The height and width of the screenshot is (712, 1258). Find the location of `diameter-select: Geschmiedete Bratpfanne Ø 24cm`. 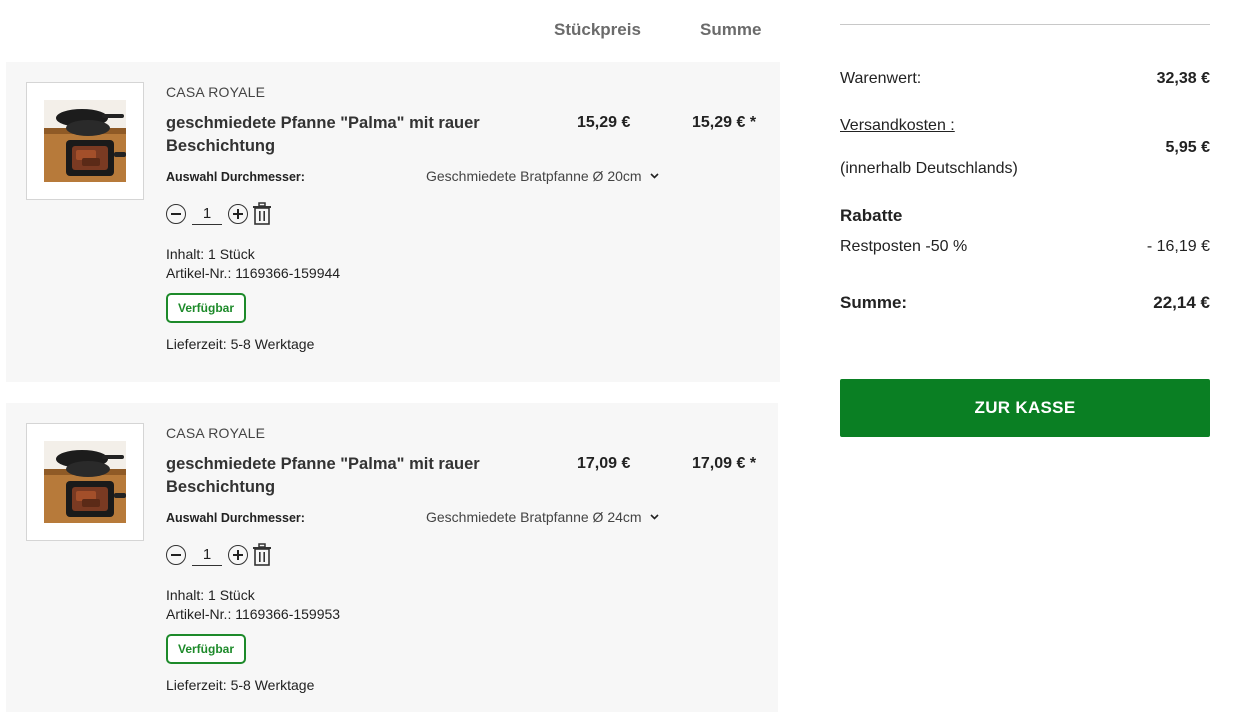

diameter-select: Geschmiedete Bratpfanne Ø 24cm is located at coordinates (542, 517).